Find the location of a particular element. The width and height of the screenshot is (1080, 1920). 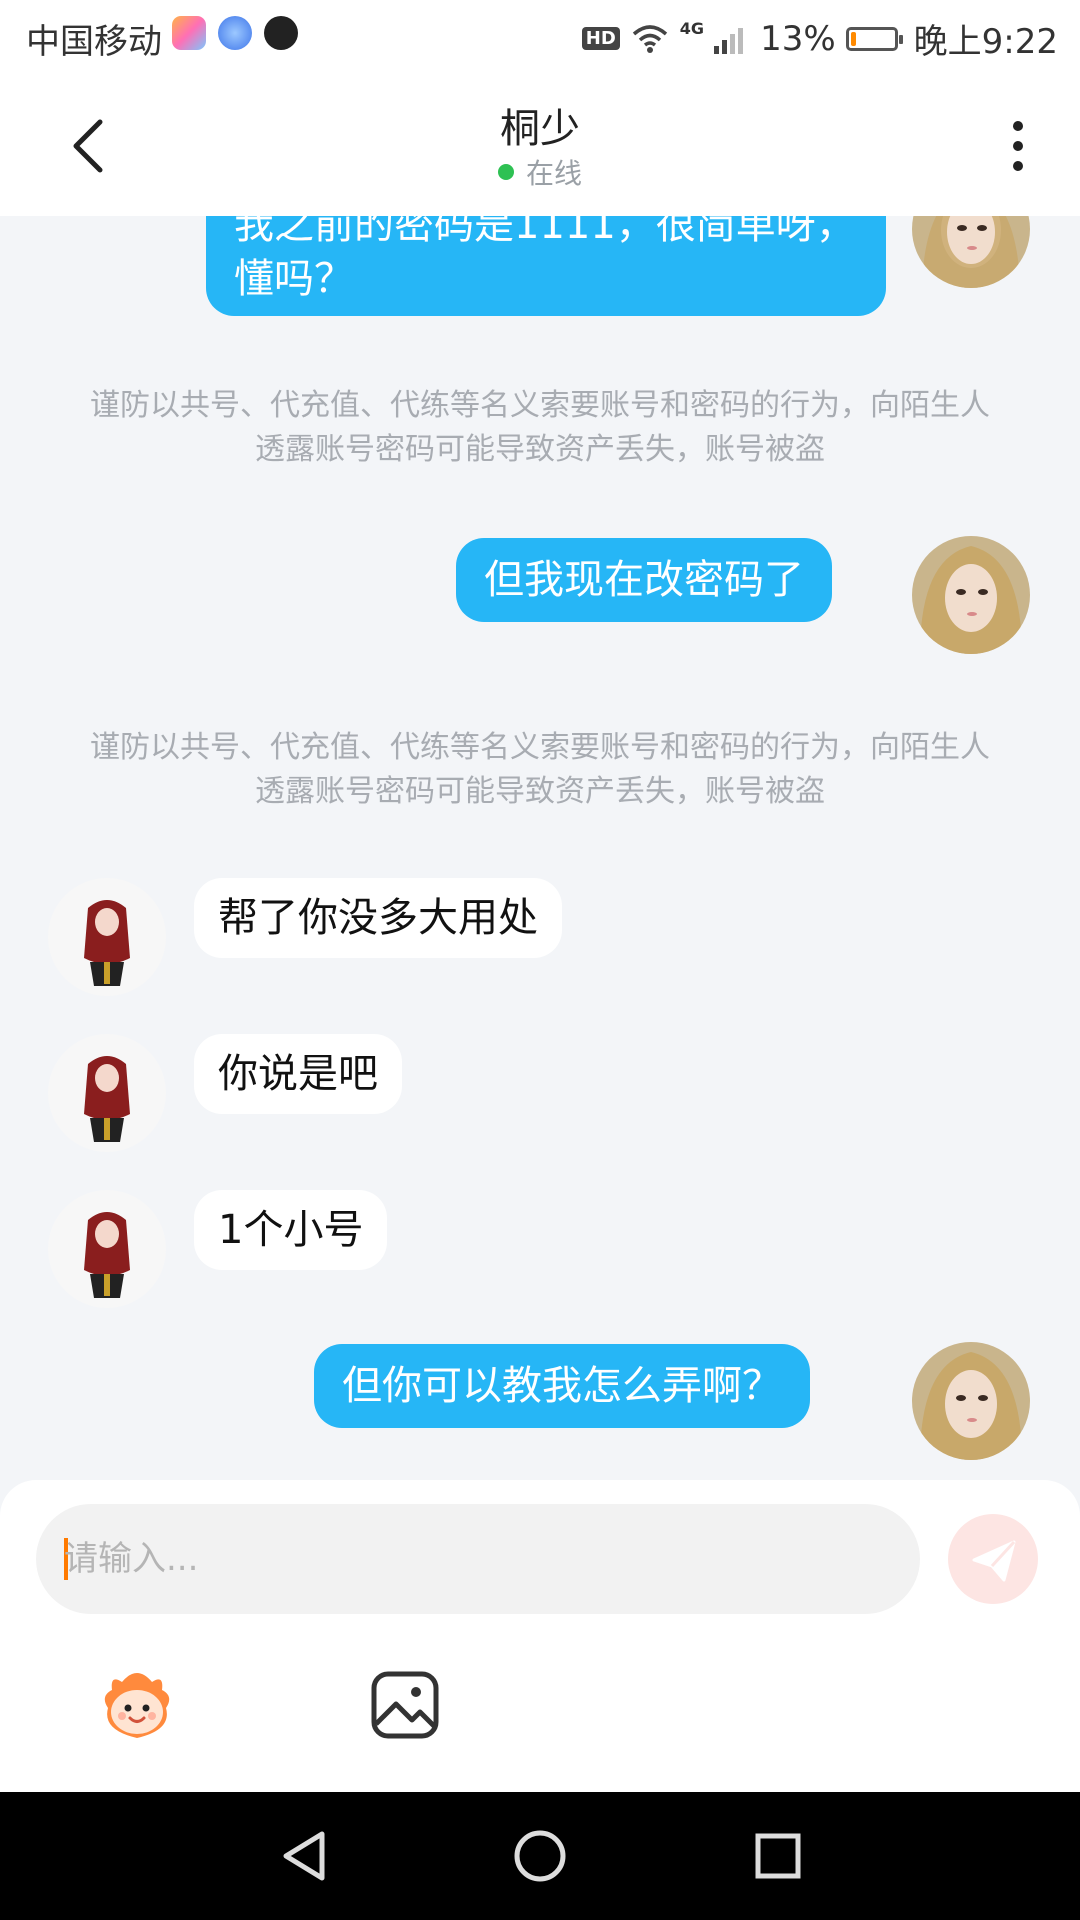

app-notification-icon is located at coordinates (189, 33).